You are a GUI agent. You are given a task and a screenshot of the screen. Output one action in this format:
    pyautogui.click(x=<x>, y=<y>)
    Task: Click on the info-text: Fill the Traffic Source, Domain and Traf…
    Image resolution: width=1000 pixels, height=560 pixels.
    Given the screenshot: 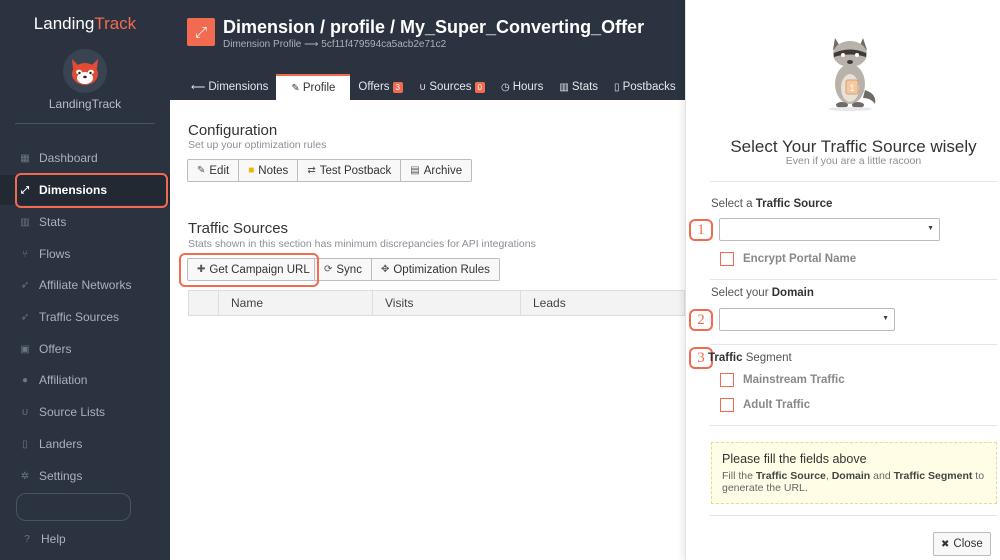 What is the action you would take?
    pyautogui.click(x=853, y=482)
    